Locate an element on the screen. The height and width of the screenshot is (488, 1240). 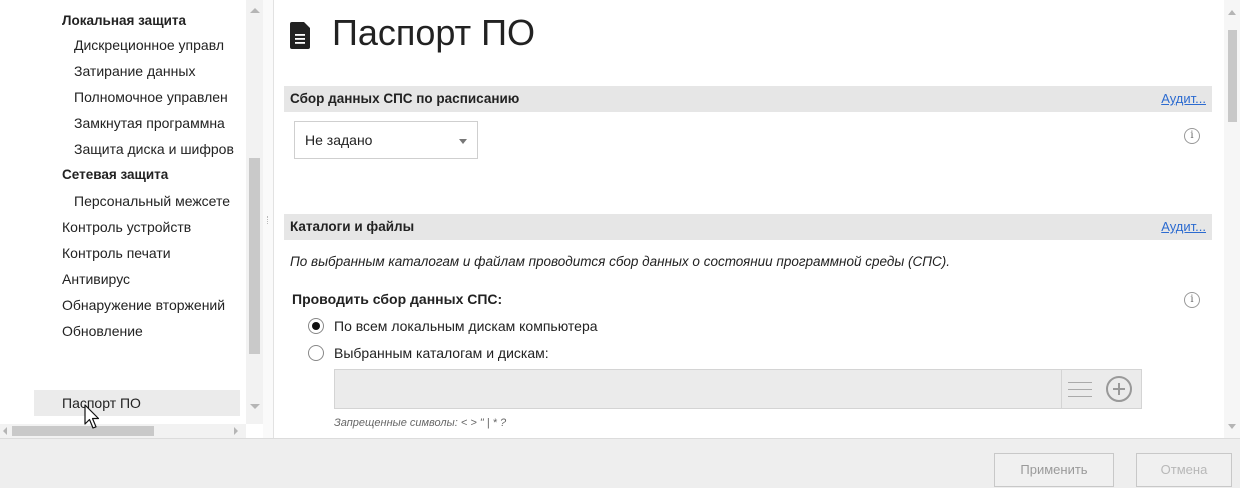
tree-item-discretionary-control: Дискреционное управл is located at coordinates (149, 45).